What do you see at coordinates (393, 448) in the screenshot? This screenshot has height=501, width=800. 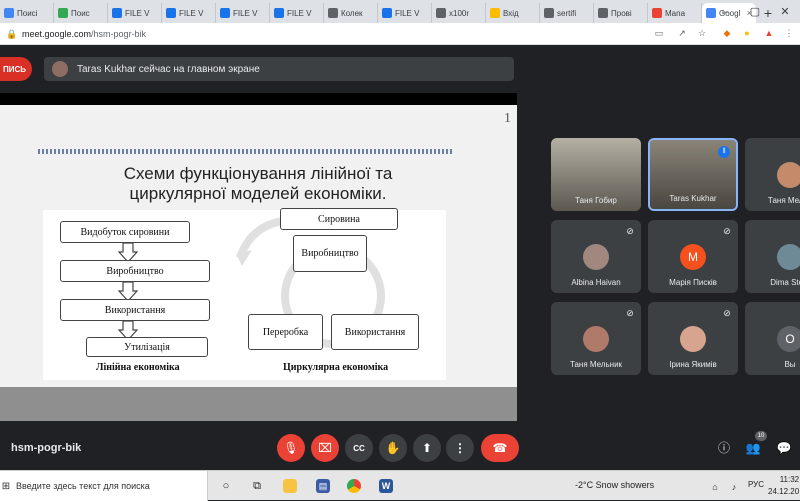 I see `raise-hand-button: ✋` at bounding box center [393, 448].